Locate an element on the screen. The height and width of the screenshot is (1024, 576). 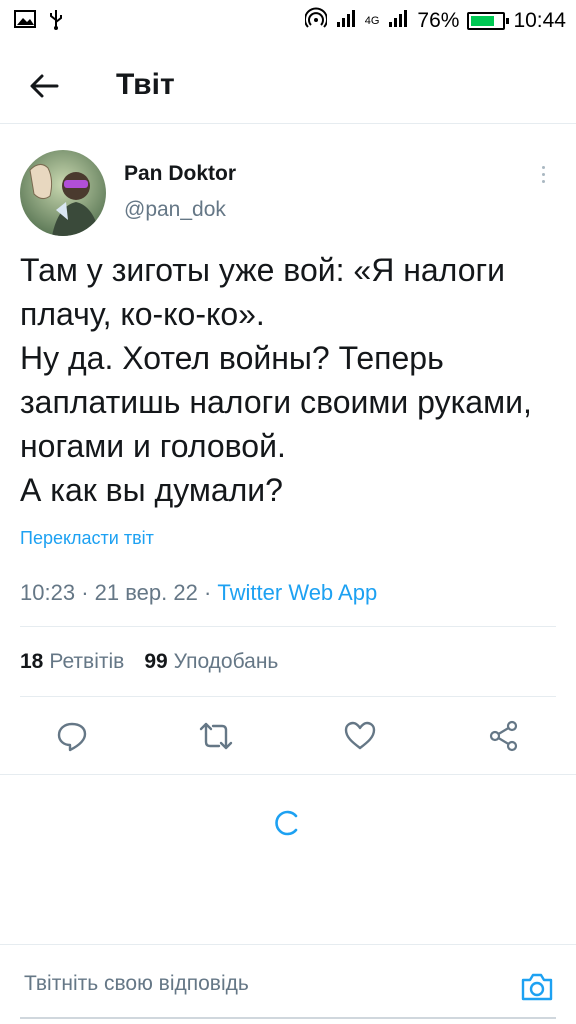
reply-underline is located at coordinates (288, 1018).